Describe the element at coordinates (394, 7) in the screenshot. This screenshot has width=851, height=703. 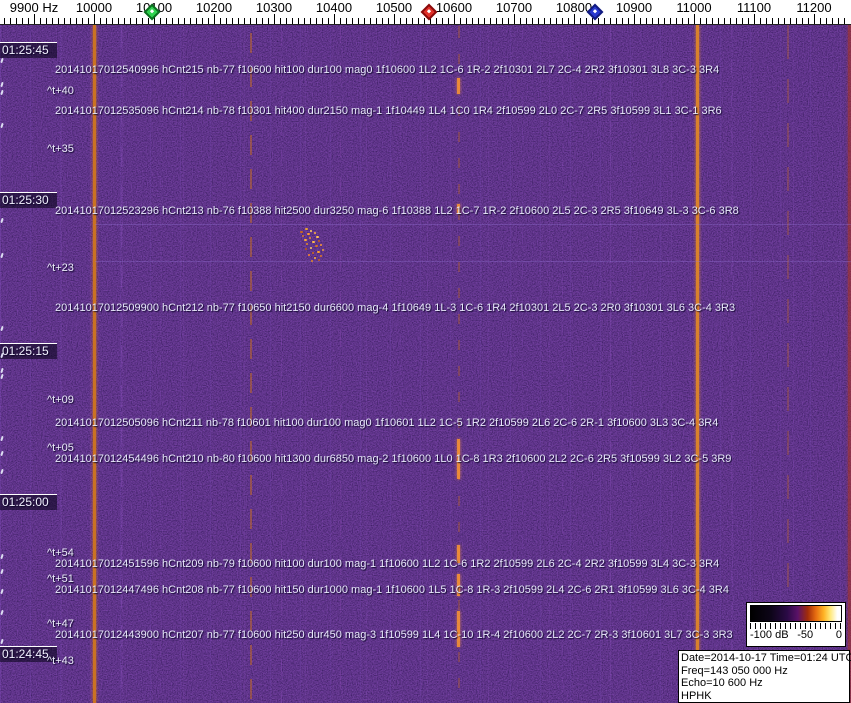
I see `freq-label: 10500` at that location.